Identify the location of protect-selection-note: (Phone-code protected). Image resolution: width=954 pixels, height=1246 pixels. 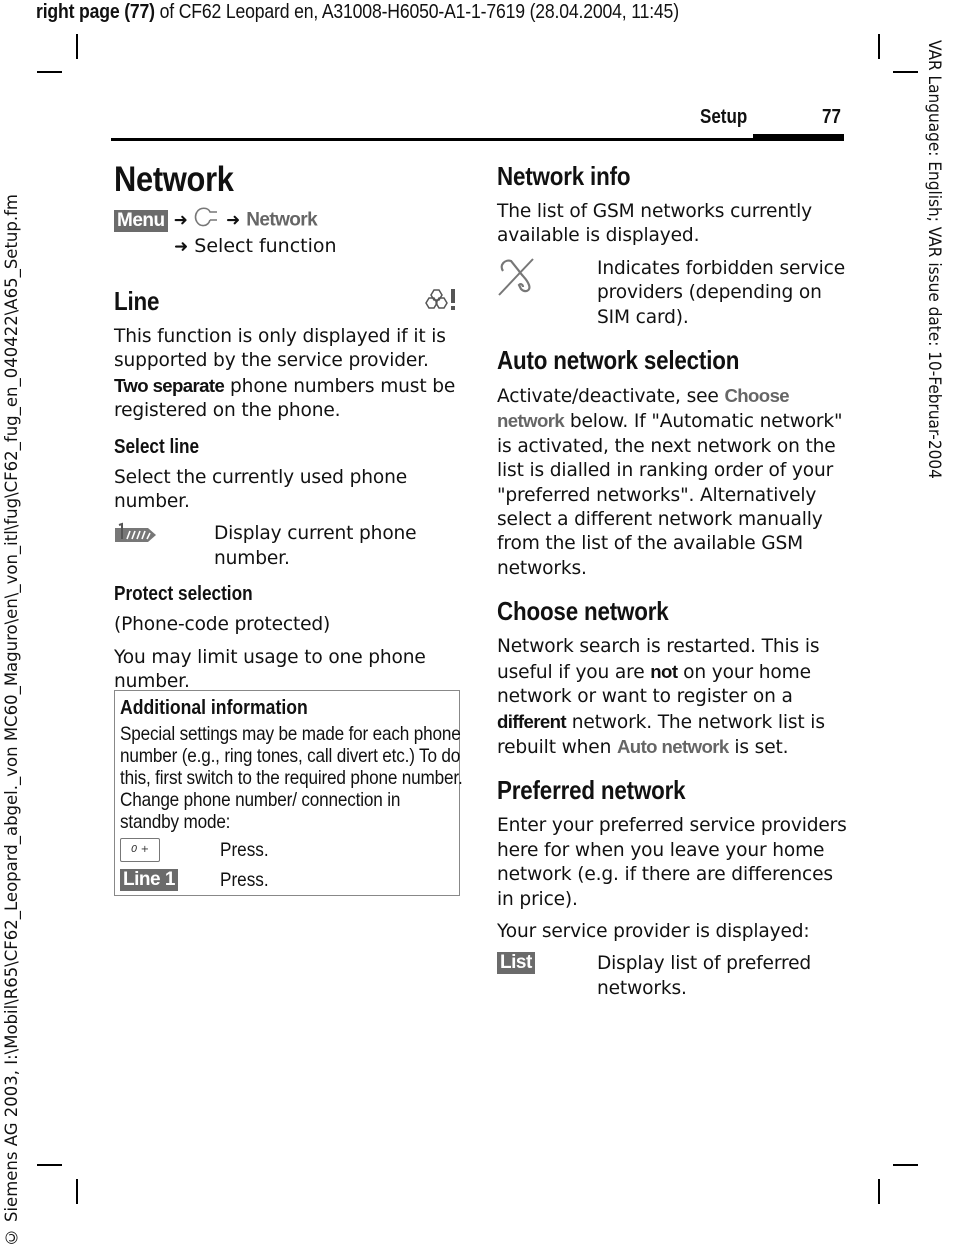
(222, 625).